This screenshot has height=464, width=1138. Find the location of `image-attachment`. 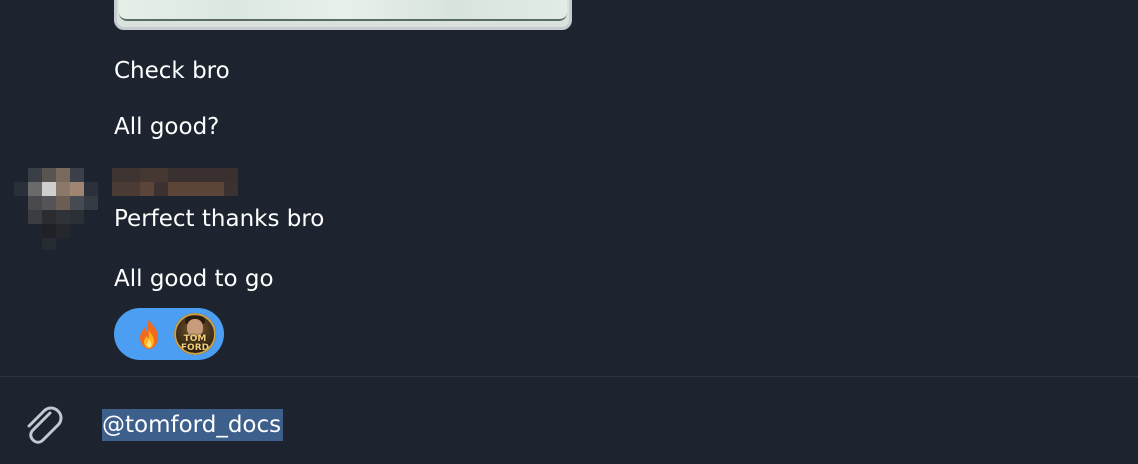

image-attachment is located at coordinates (343, 15).